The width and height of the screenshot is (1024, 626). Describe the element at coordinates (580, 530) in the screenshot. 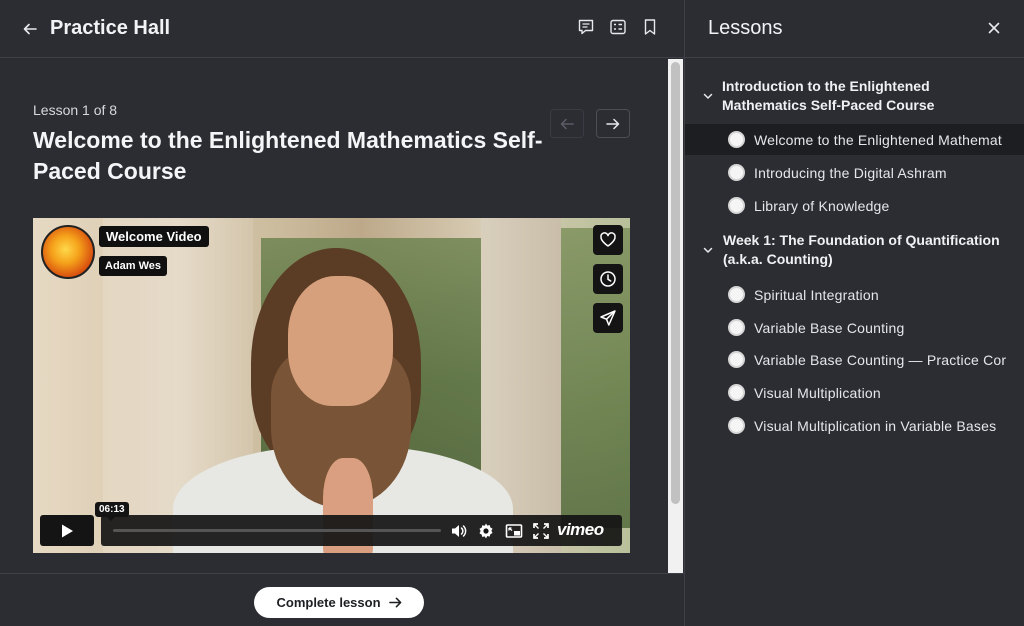

I see `vimeo-logo: vimeo` at that location.